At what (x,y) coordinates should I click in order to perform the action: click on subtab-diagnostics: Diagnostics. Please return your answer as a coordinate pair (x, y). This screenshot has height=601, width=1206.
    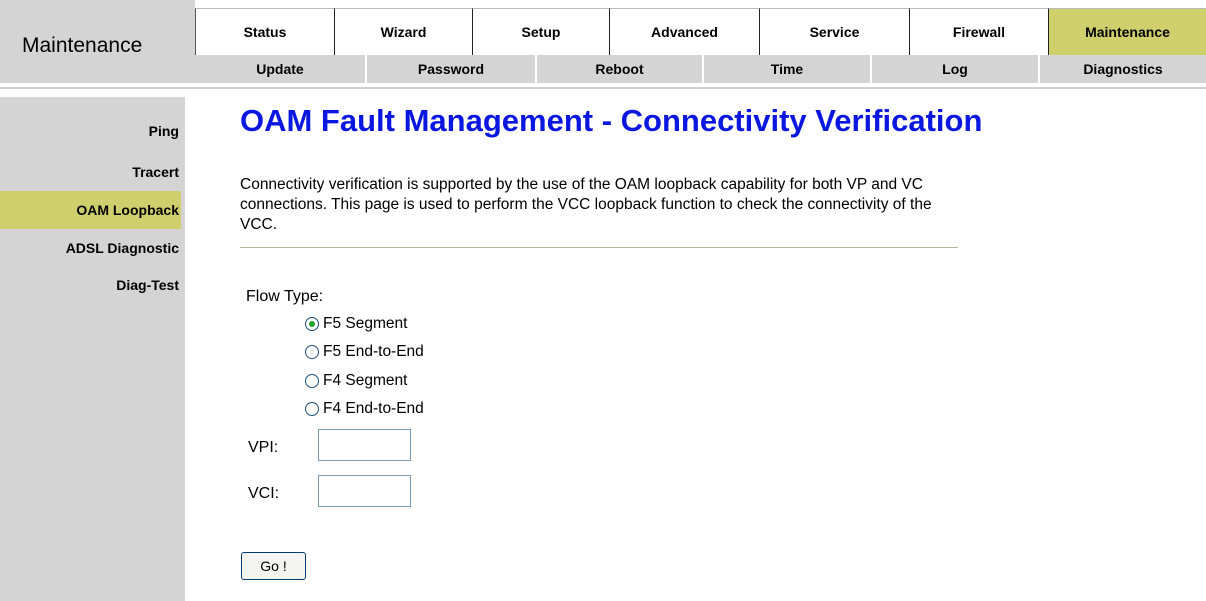
    Looking at the image, I should click on (1122, 69).